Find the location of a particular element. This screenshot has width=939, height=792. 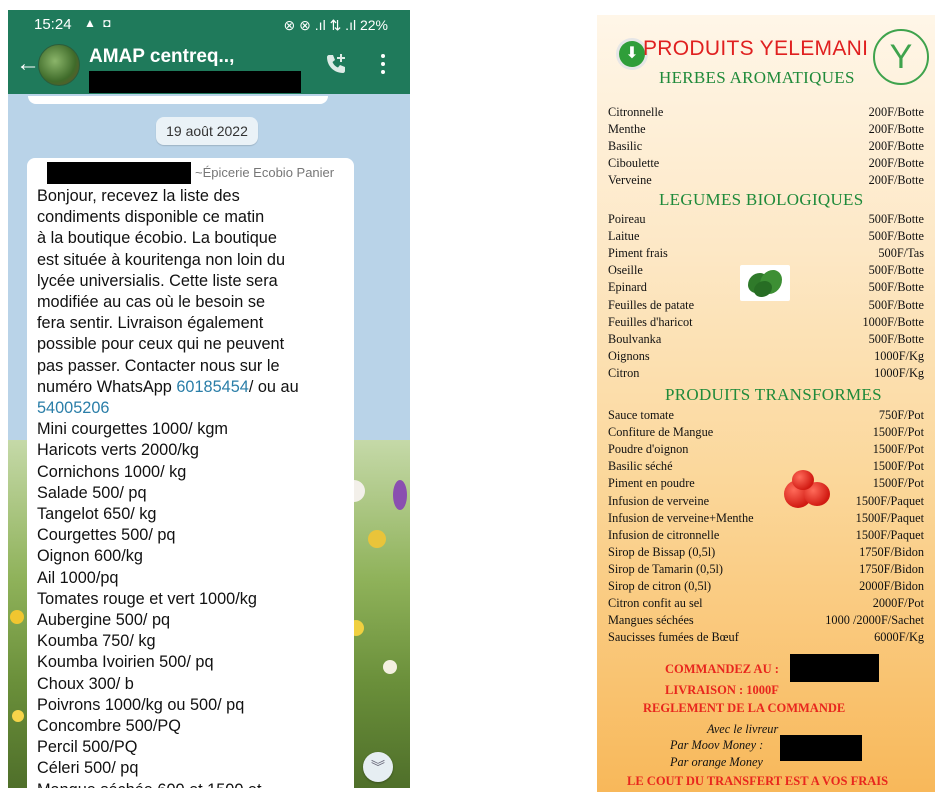

message-line: est située à kouritenga non loin du is located at coordinates (161, 259).